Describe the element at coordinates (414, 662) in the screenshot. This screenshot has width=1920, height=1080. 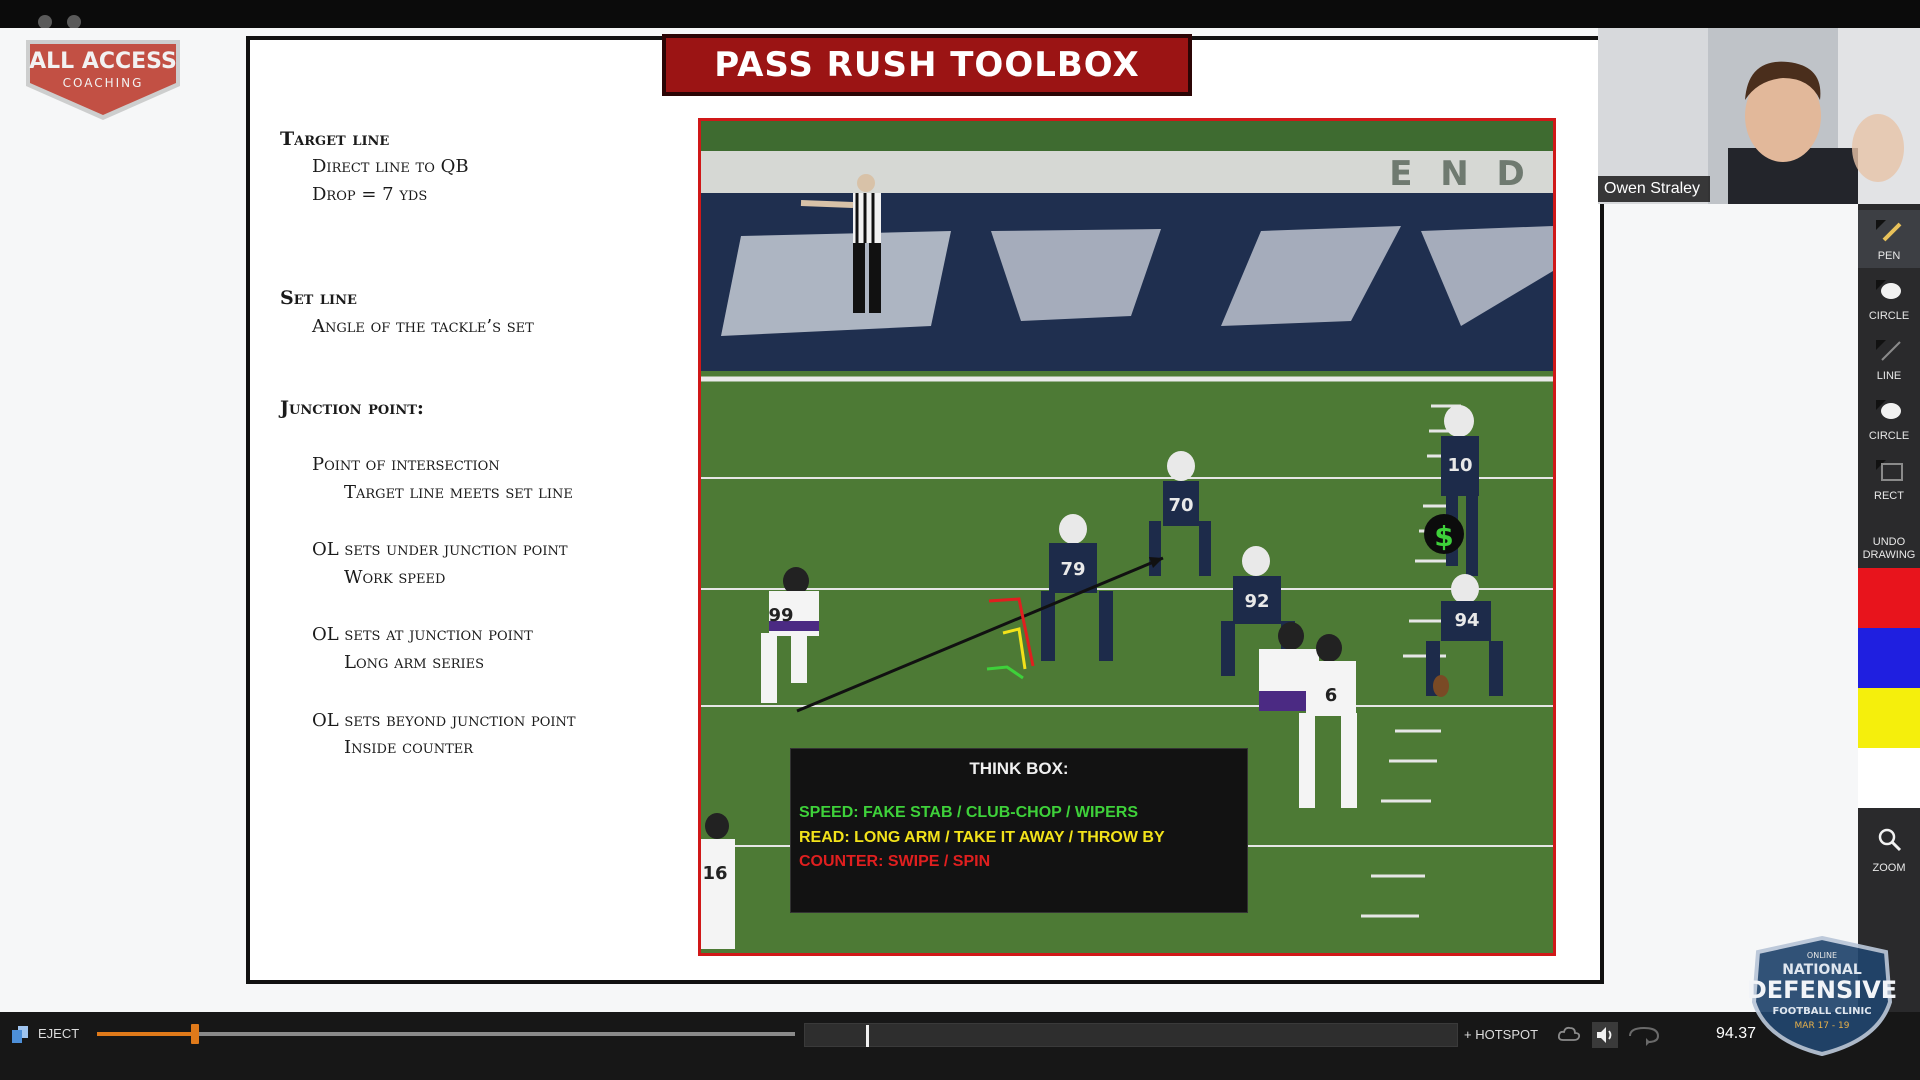
I see `note-at-sub: Long arm series` at that location.